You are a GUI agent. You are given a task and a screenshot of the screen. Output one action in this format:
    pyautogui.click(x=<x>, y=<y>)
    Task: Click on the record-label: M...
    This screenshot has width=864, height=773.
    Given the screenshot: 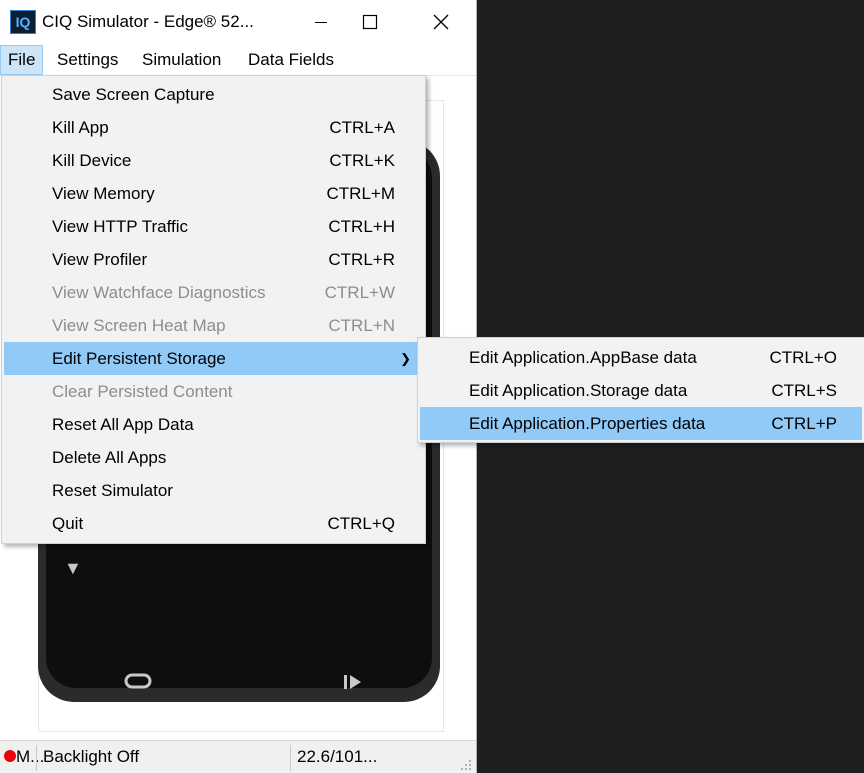 What is the action you would take?
    pyautogui.click(x=30, y=756)
    